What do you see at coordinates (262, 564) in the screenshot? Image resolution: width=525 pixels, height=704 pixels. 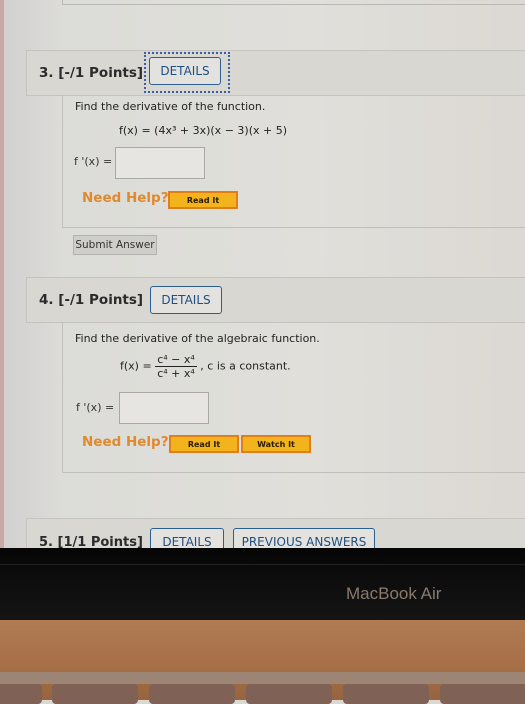 I see `bezel-divider` at bounding box center [262, 564].